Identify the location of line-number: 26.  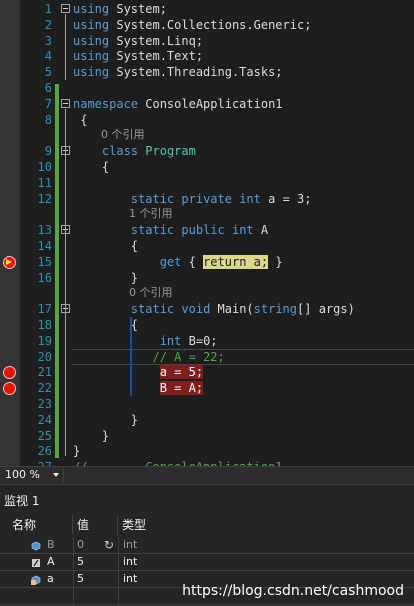
(44, 451).